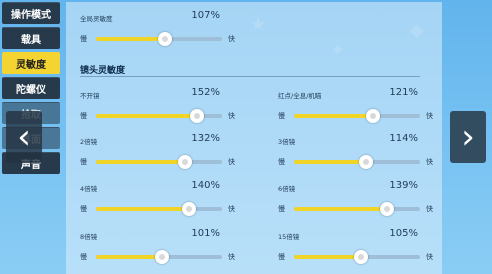 The width and height of the screenshot is (492, 274). Describe the element at coordinates (403, 138) in the screenshot. I see `setting-value: 114%` at that location.